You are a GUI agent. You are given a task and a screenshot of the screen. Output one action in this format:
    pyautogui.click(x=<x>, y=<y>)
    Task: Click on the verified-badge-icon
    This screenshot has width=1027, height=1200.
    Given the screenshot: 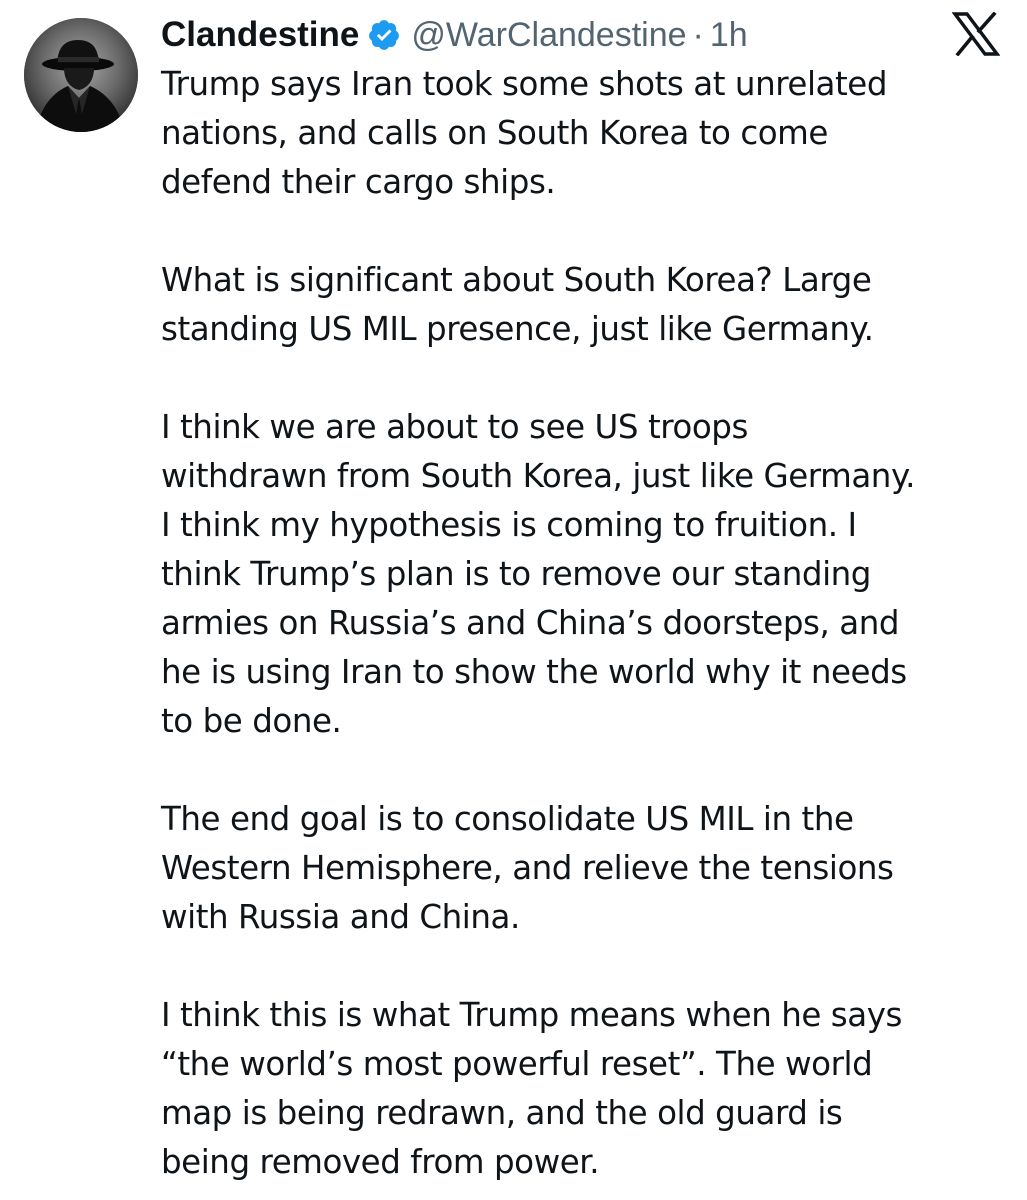 What is the action you would take?
    pyautogui.click(x=384, y=35)
    